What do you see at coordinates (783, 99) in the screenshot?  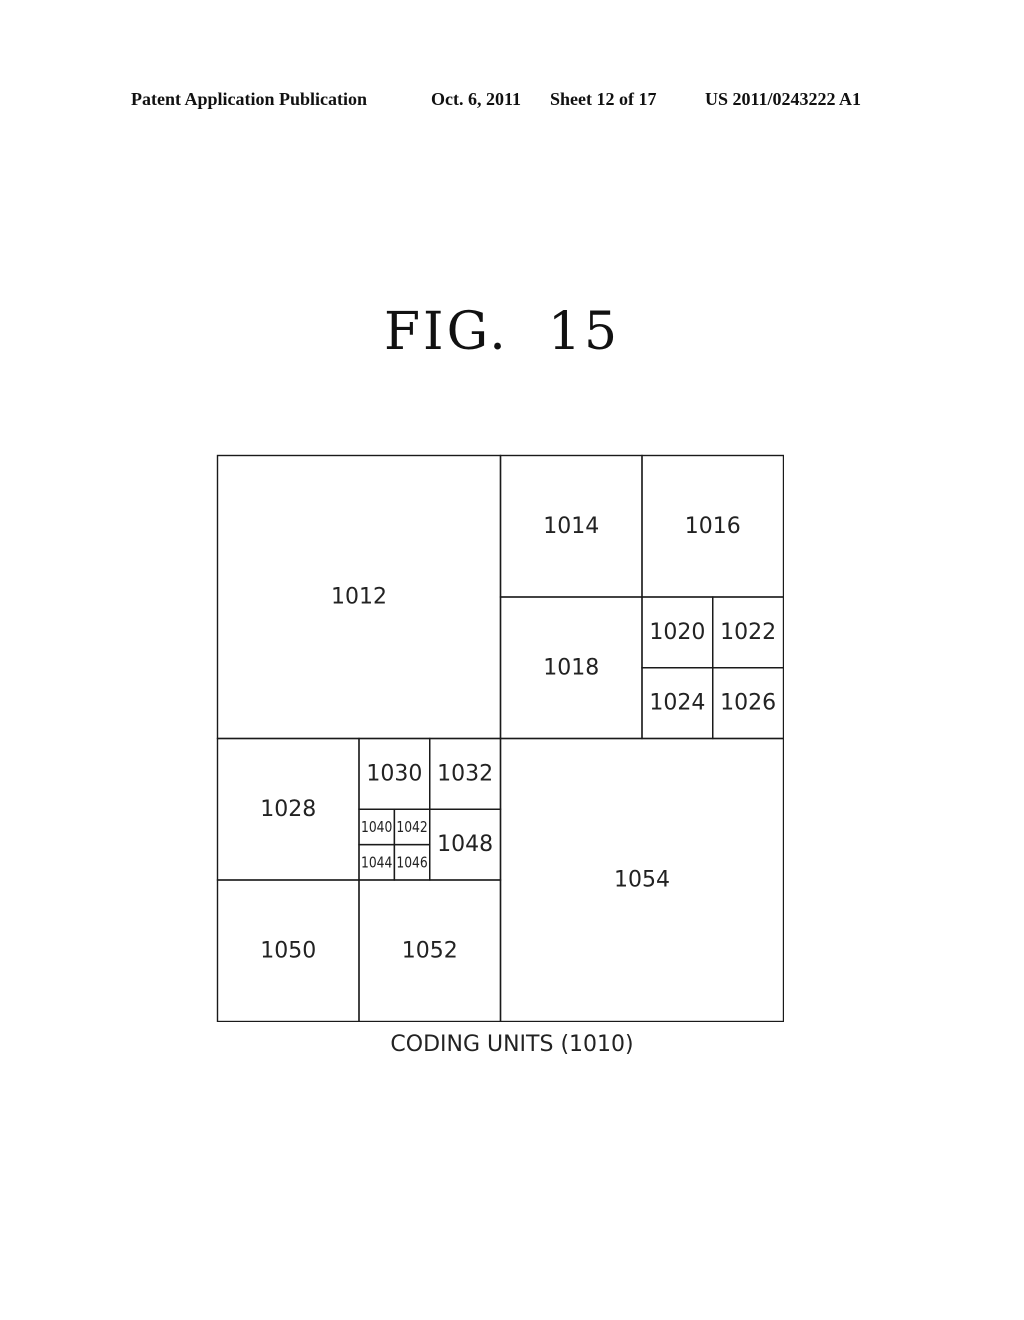 I see `patent-number: US 2011/0243222 A1` at bounding box center [783, 99].